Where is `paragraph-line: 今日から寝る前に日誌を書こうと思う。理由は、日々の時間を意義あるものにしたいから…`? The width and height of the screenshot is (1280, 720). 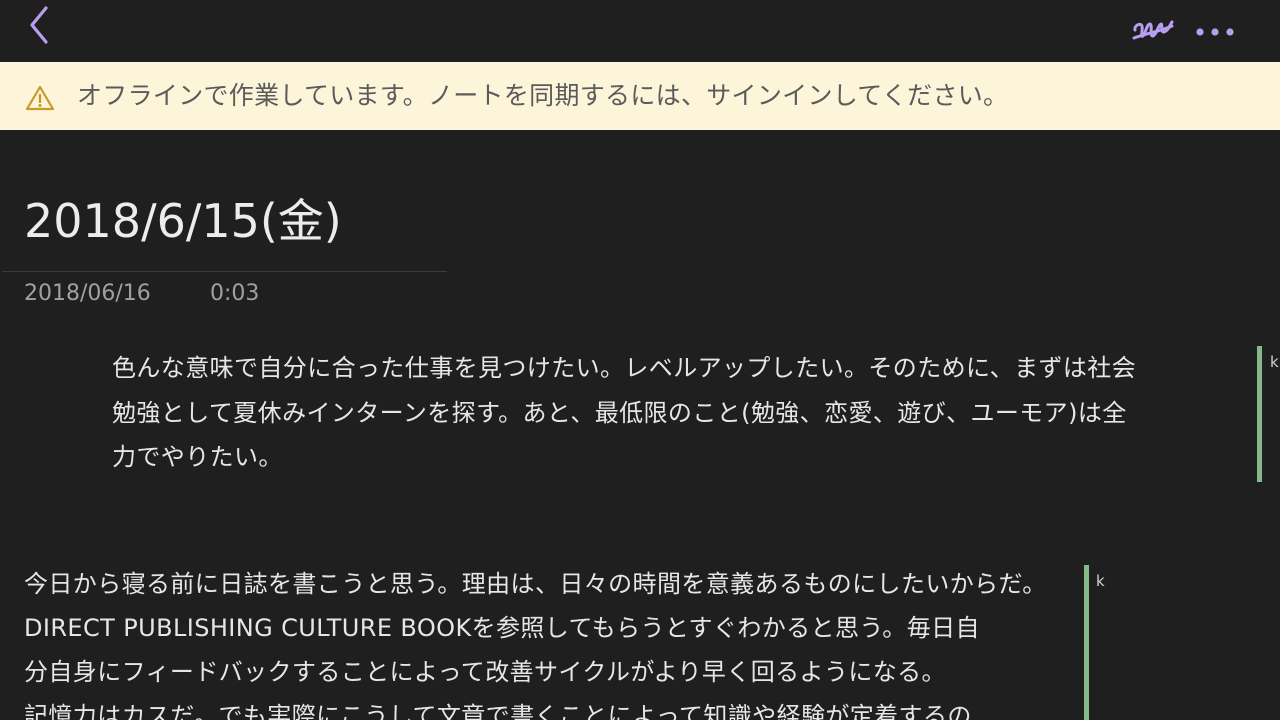 paragraph-line: 今日から寝る前に日誌を書こうと思う。理由は、日々の時間を意義あるものにしたいから… is located at coordinates (535, 584).